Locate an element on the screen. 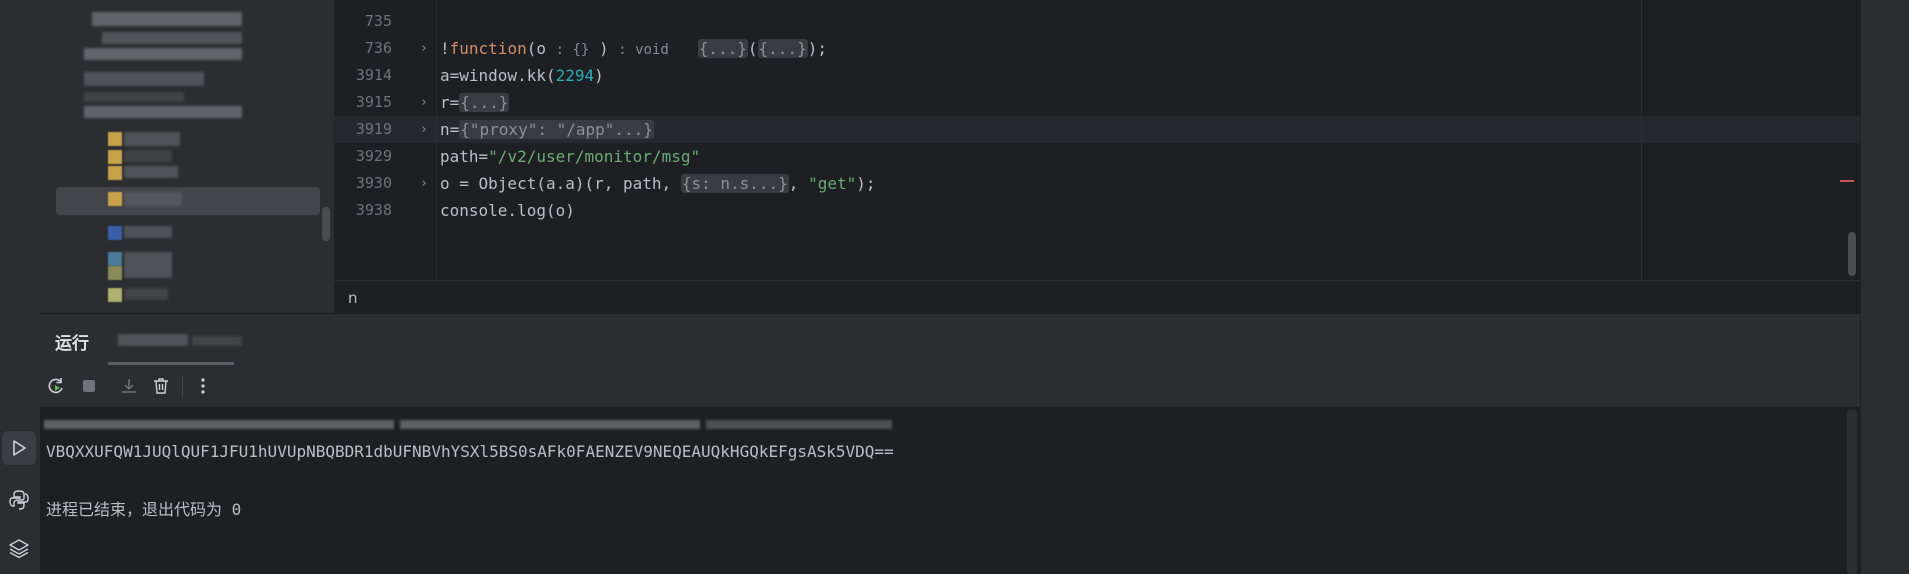  code-line-3919: n={"proxy": "/app"...} is located at coordinates (547, 129).